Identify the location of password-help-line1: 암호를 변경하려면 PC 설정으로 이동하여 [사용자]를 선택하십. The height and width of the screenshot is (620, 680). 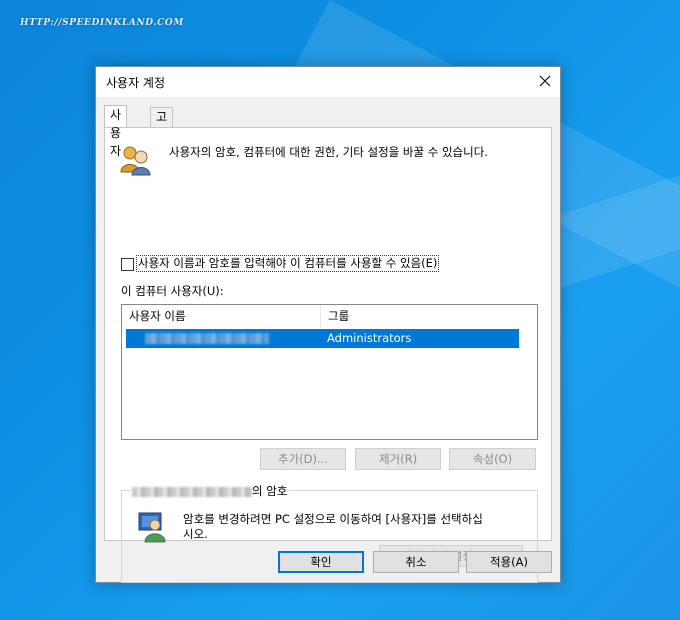
(333, 519).